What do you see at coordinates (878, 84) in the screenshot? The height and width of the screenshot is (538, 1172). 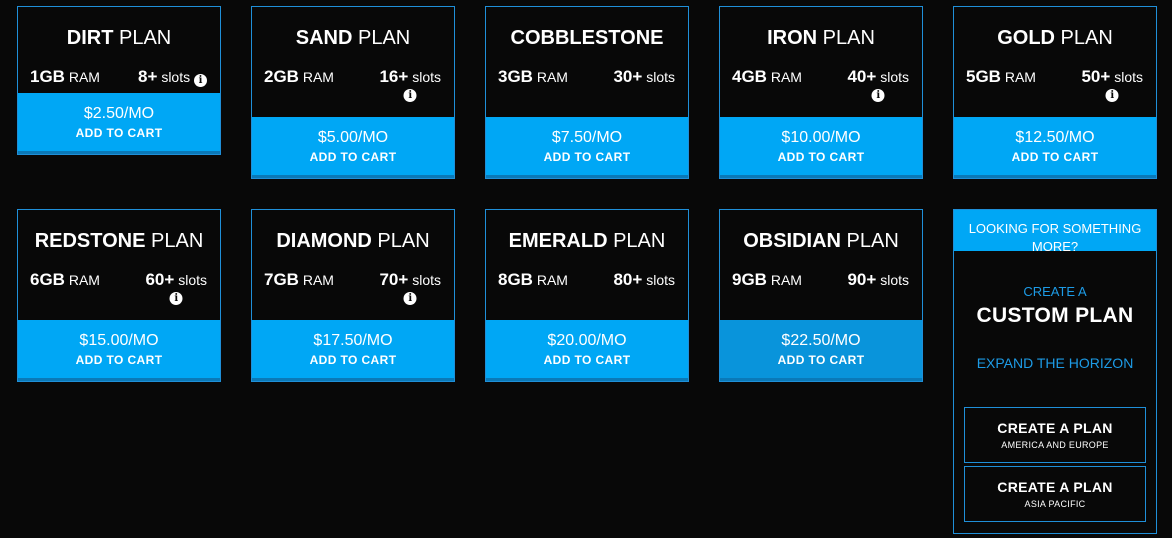 I see `slots-spec: 40+ slots i` at bounding box center [878, 84].